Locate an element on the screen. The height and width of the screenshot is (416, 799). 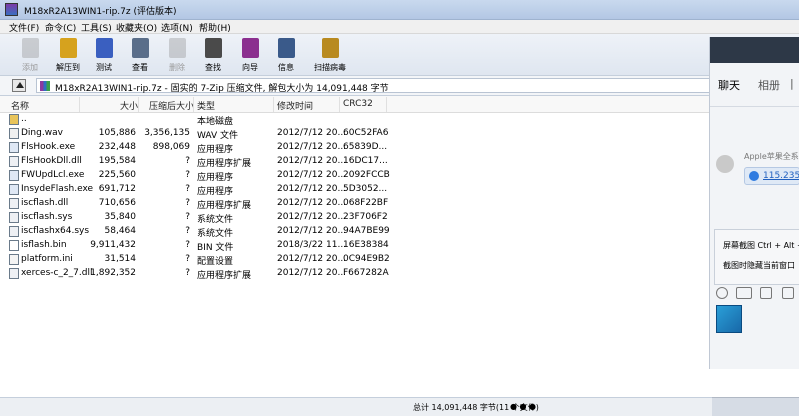
file-size: 35,840 is located at coordinates (120, 217).